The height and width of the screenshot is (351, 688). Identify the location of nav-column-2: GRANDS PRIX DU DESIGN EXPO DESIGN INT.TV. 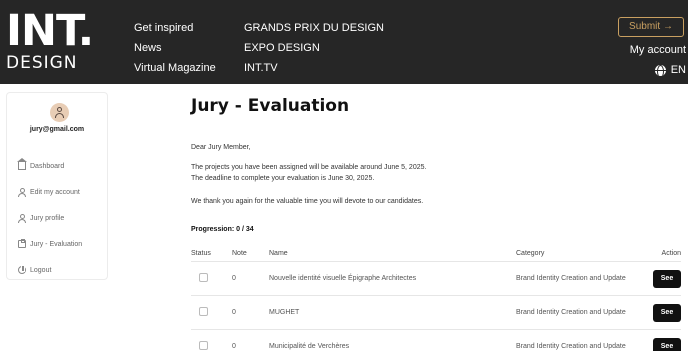
(314, 48).